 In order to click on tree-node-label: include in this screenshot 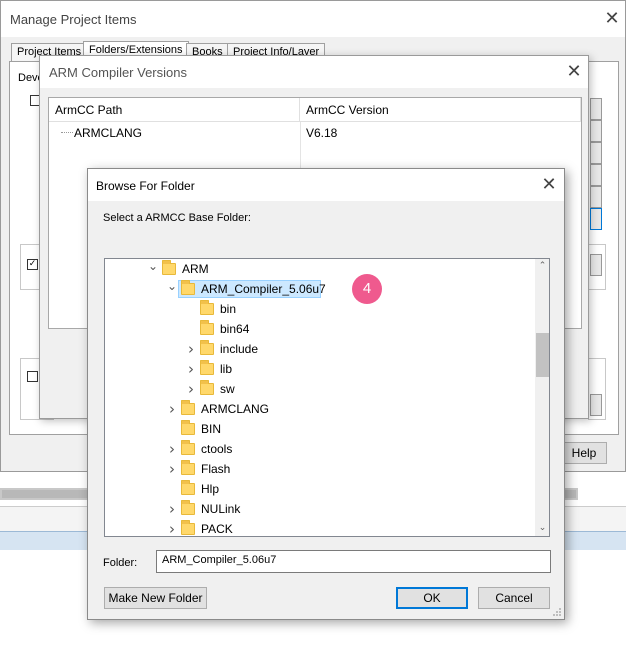, I will do `click(239, 349)`.